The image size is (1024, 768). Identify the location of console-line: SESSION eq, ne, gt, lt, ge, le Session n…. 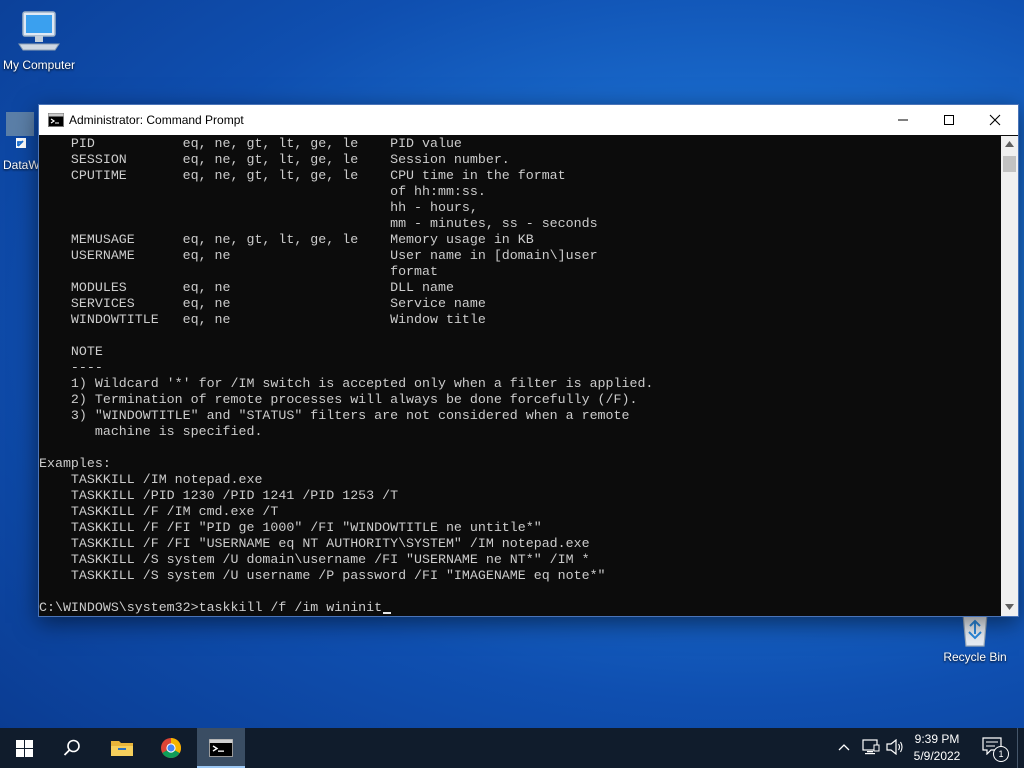
(274, 159).